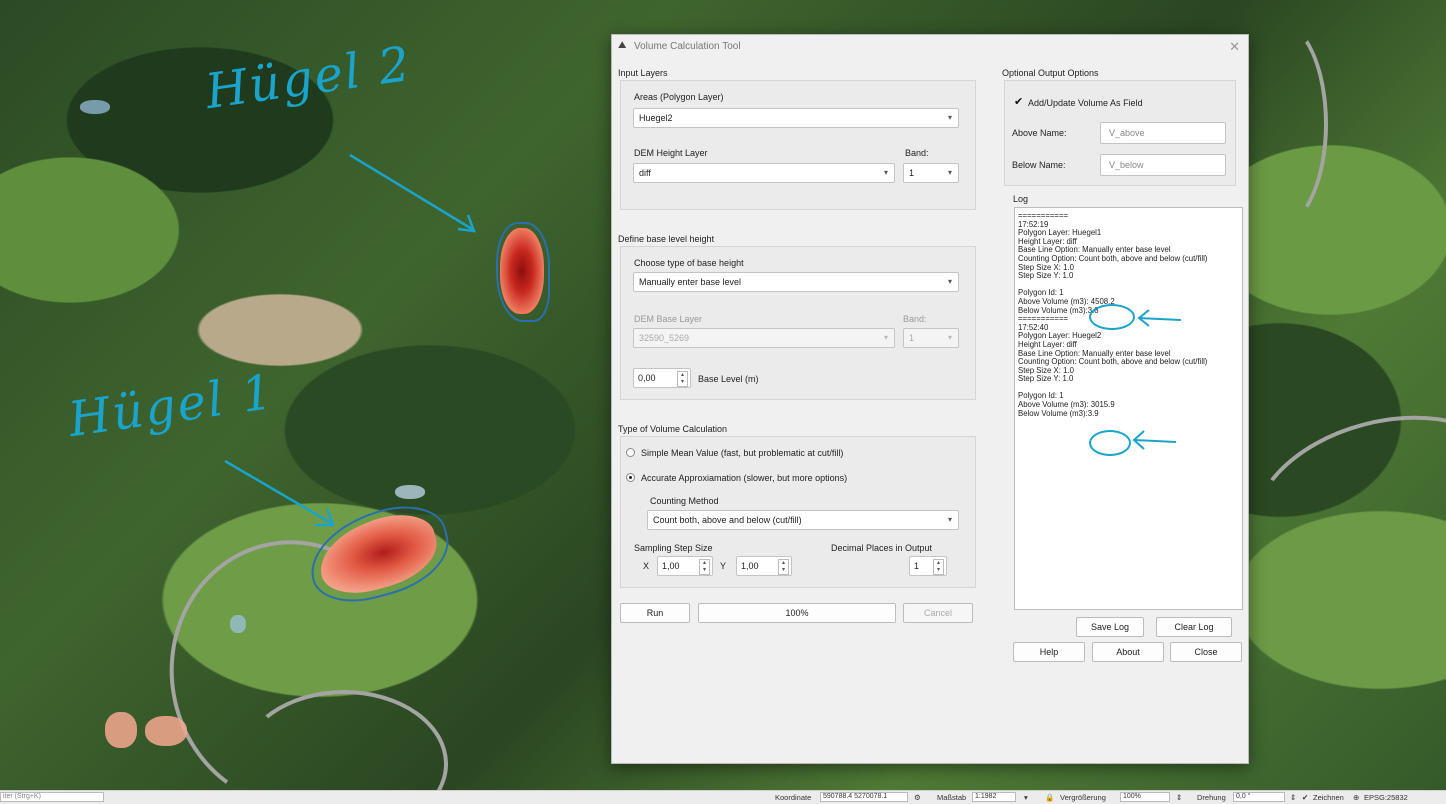  I want to click on step-y-value: 1,00, so click(750, 566).